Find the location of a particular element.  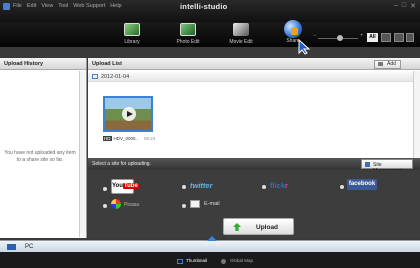

flickr-logo: flickr is located at coordinates (279, 185).